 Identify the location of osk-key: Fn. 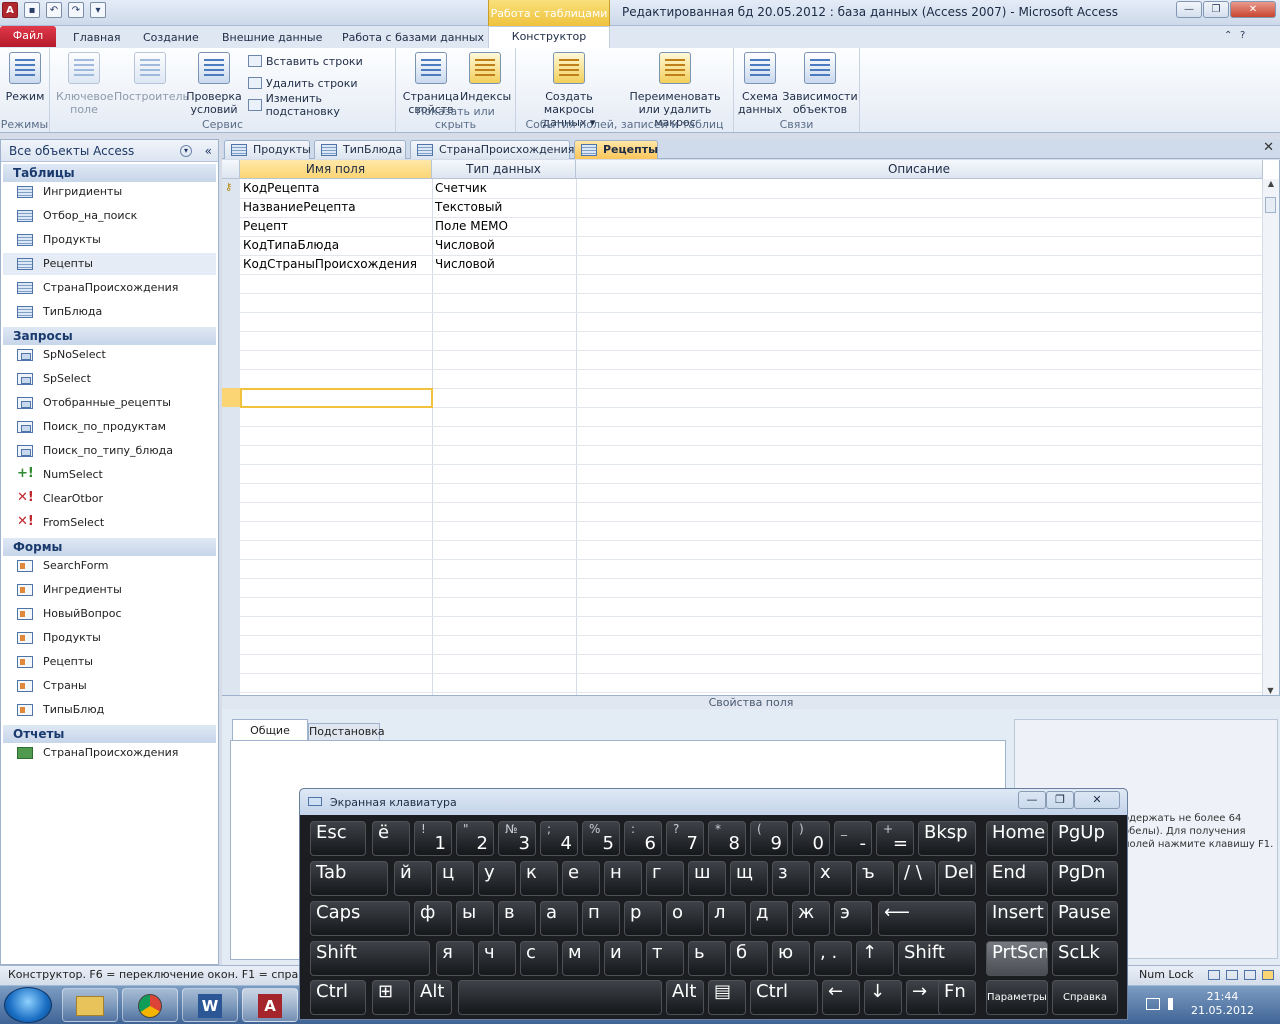
(957, 997).